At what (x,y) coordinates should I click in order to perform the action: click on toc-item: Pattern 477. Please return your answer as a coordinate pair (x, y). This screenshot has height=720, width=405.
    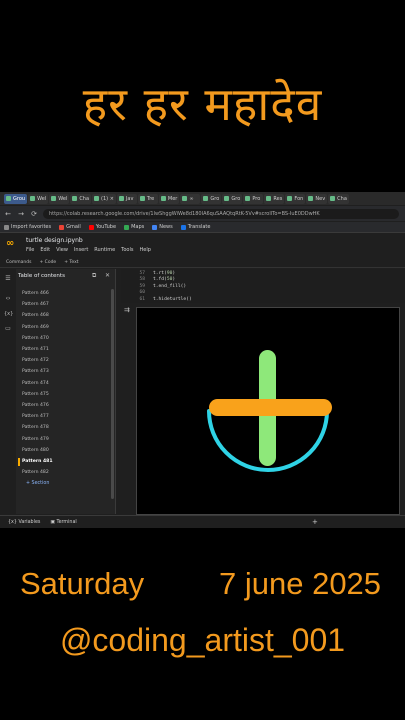
    Looking at the image, I should click on (35, 416).